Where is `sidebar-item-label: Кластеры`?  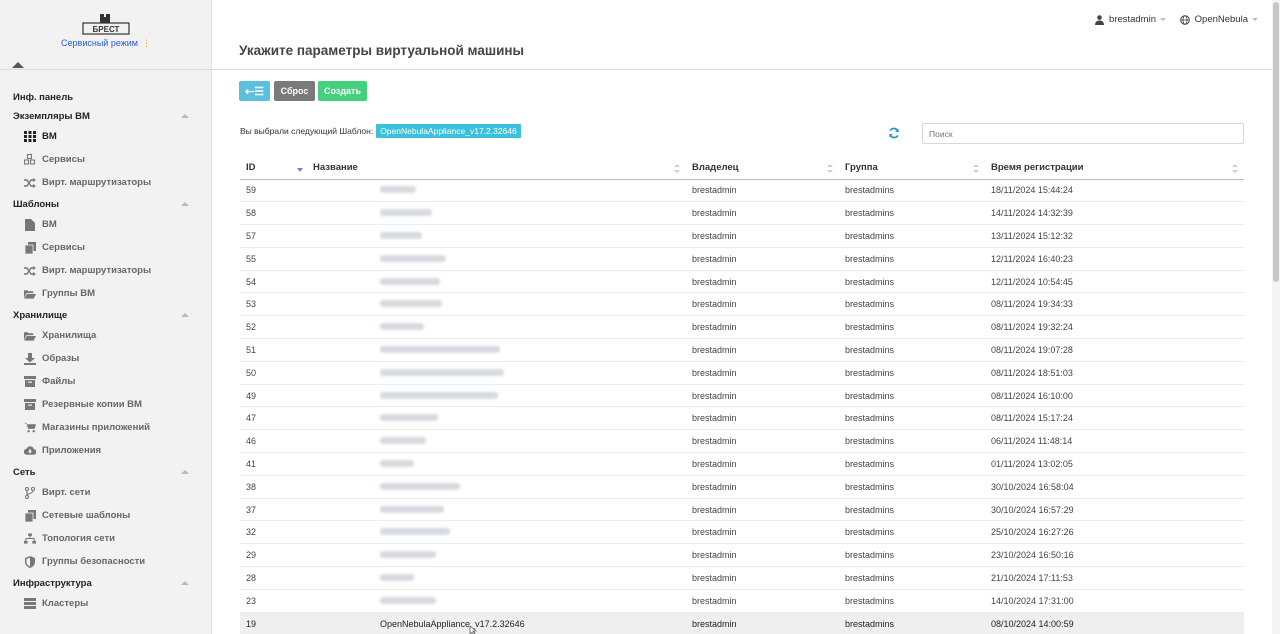
sidebar-item-label: Кластеры is located at coordinates (65, 603).